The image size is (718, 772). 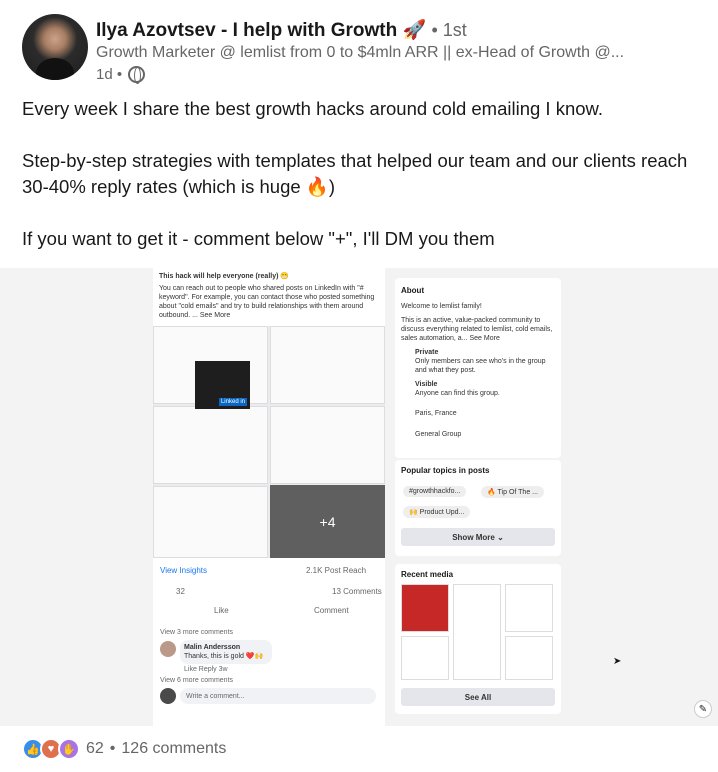 I want to click on connection-degree: • 1st, so click(x=449, y=30).